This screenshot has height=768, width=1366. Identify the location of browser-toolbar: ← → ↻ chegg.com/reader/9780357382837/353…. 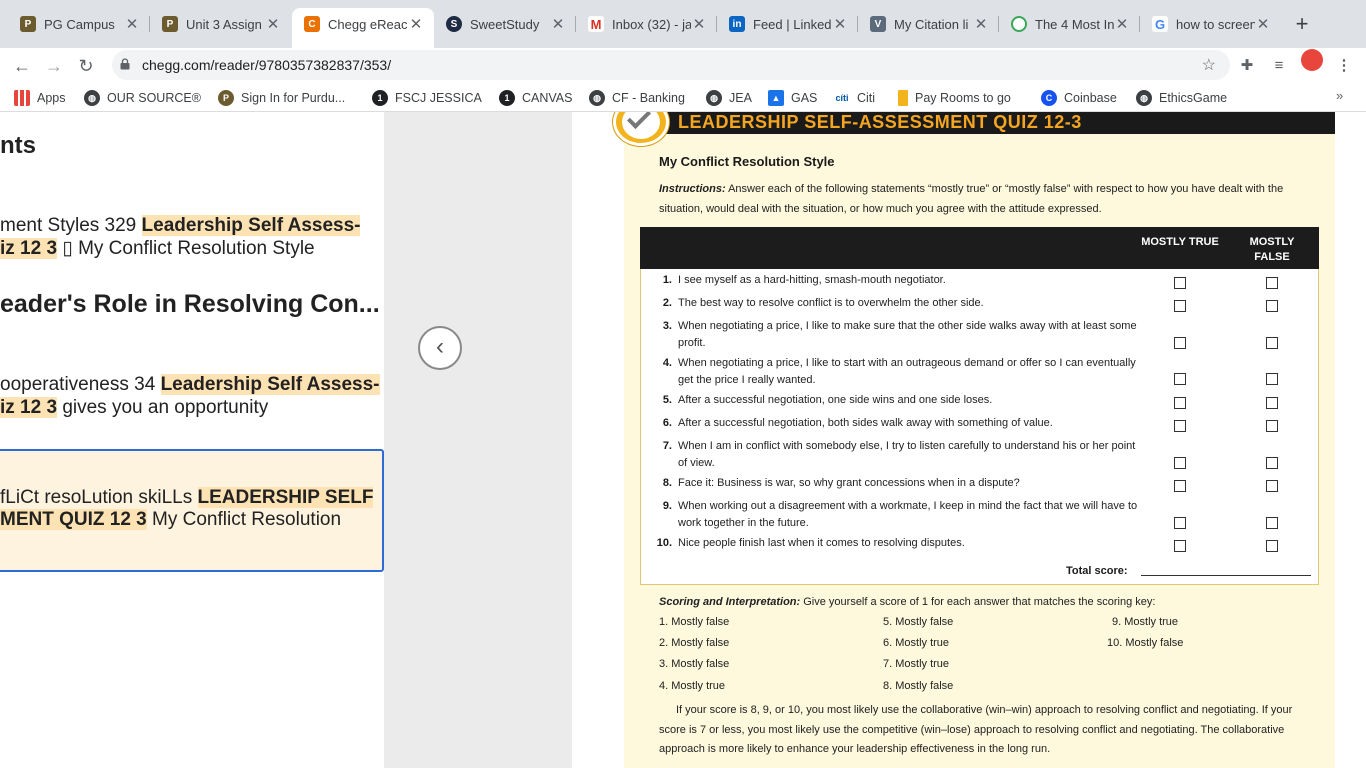
(683, 66).